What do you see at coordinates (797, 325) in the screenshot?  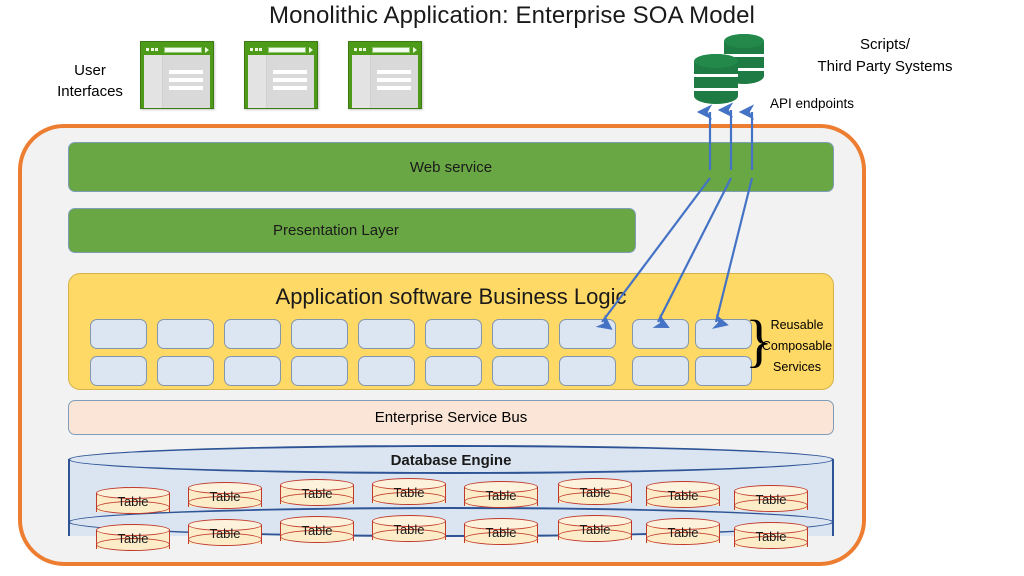 I see `reusable-label-line1: Reusable` at bounding box center [797, 325].